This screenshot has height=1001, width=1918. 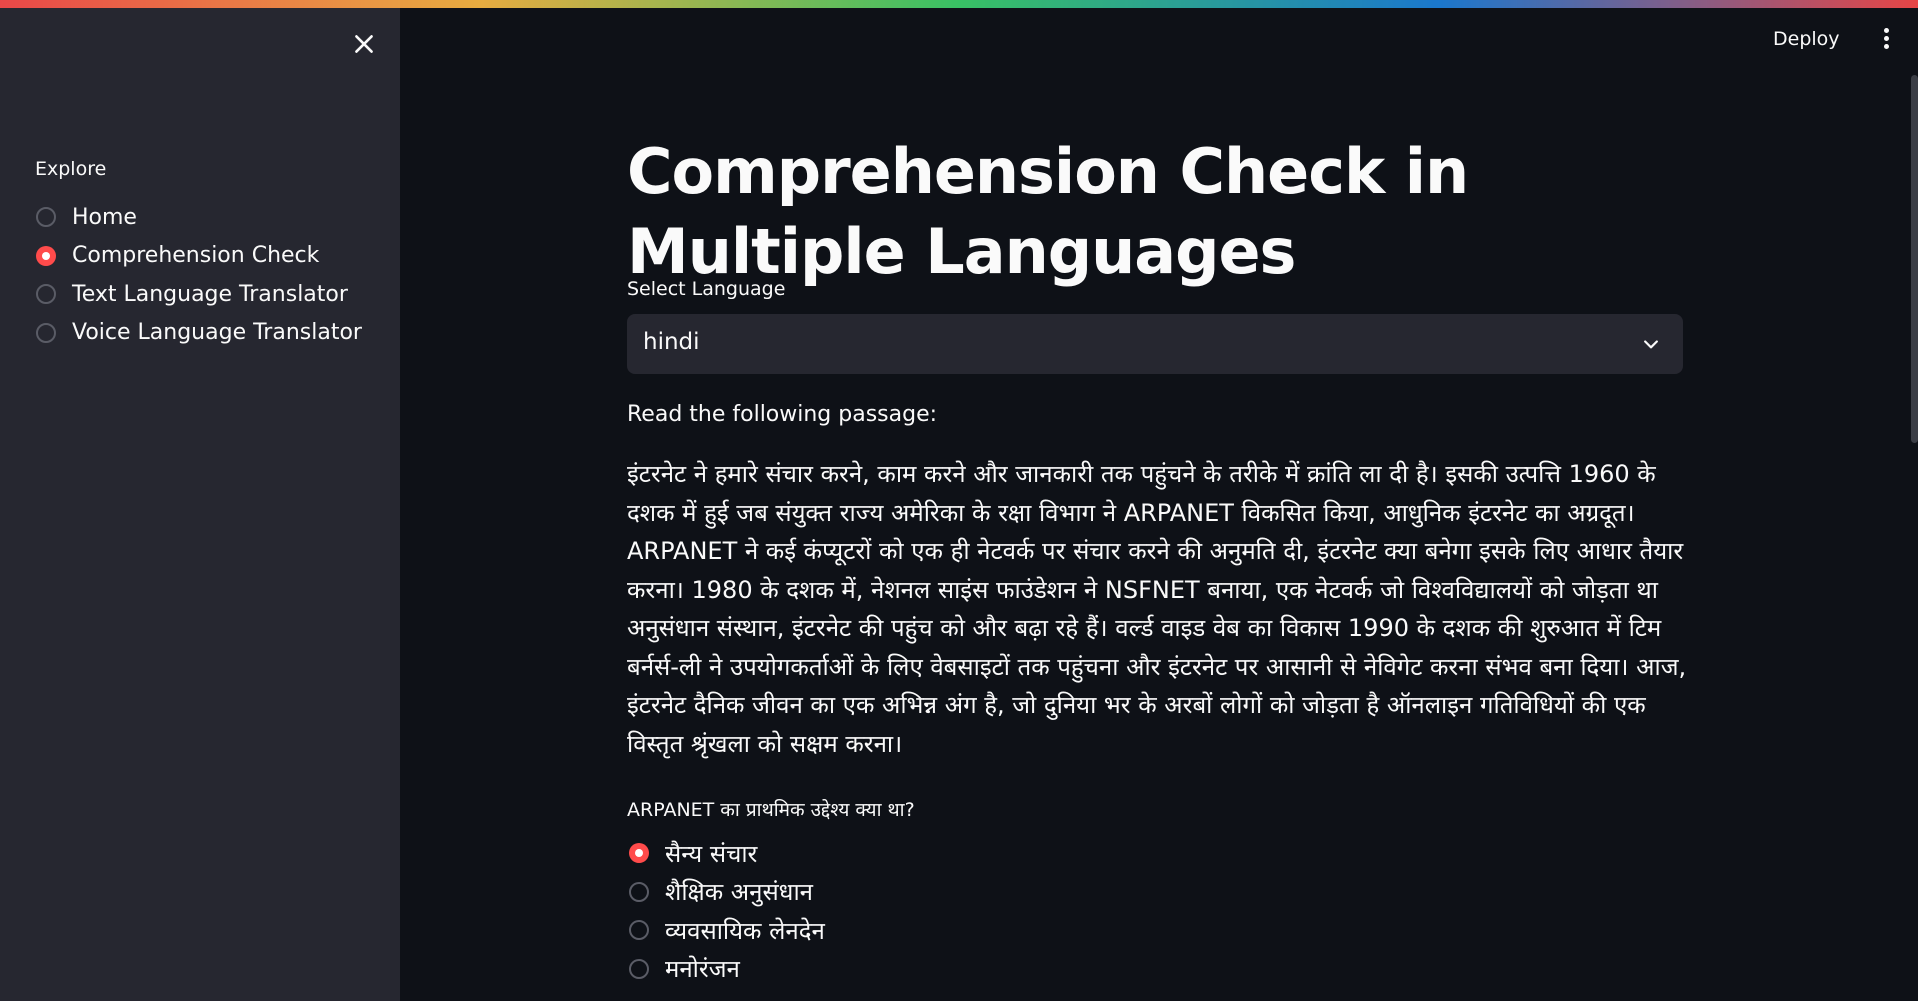 I want to click on close-icon, so click(x=364, y=44).